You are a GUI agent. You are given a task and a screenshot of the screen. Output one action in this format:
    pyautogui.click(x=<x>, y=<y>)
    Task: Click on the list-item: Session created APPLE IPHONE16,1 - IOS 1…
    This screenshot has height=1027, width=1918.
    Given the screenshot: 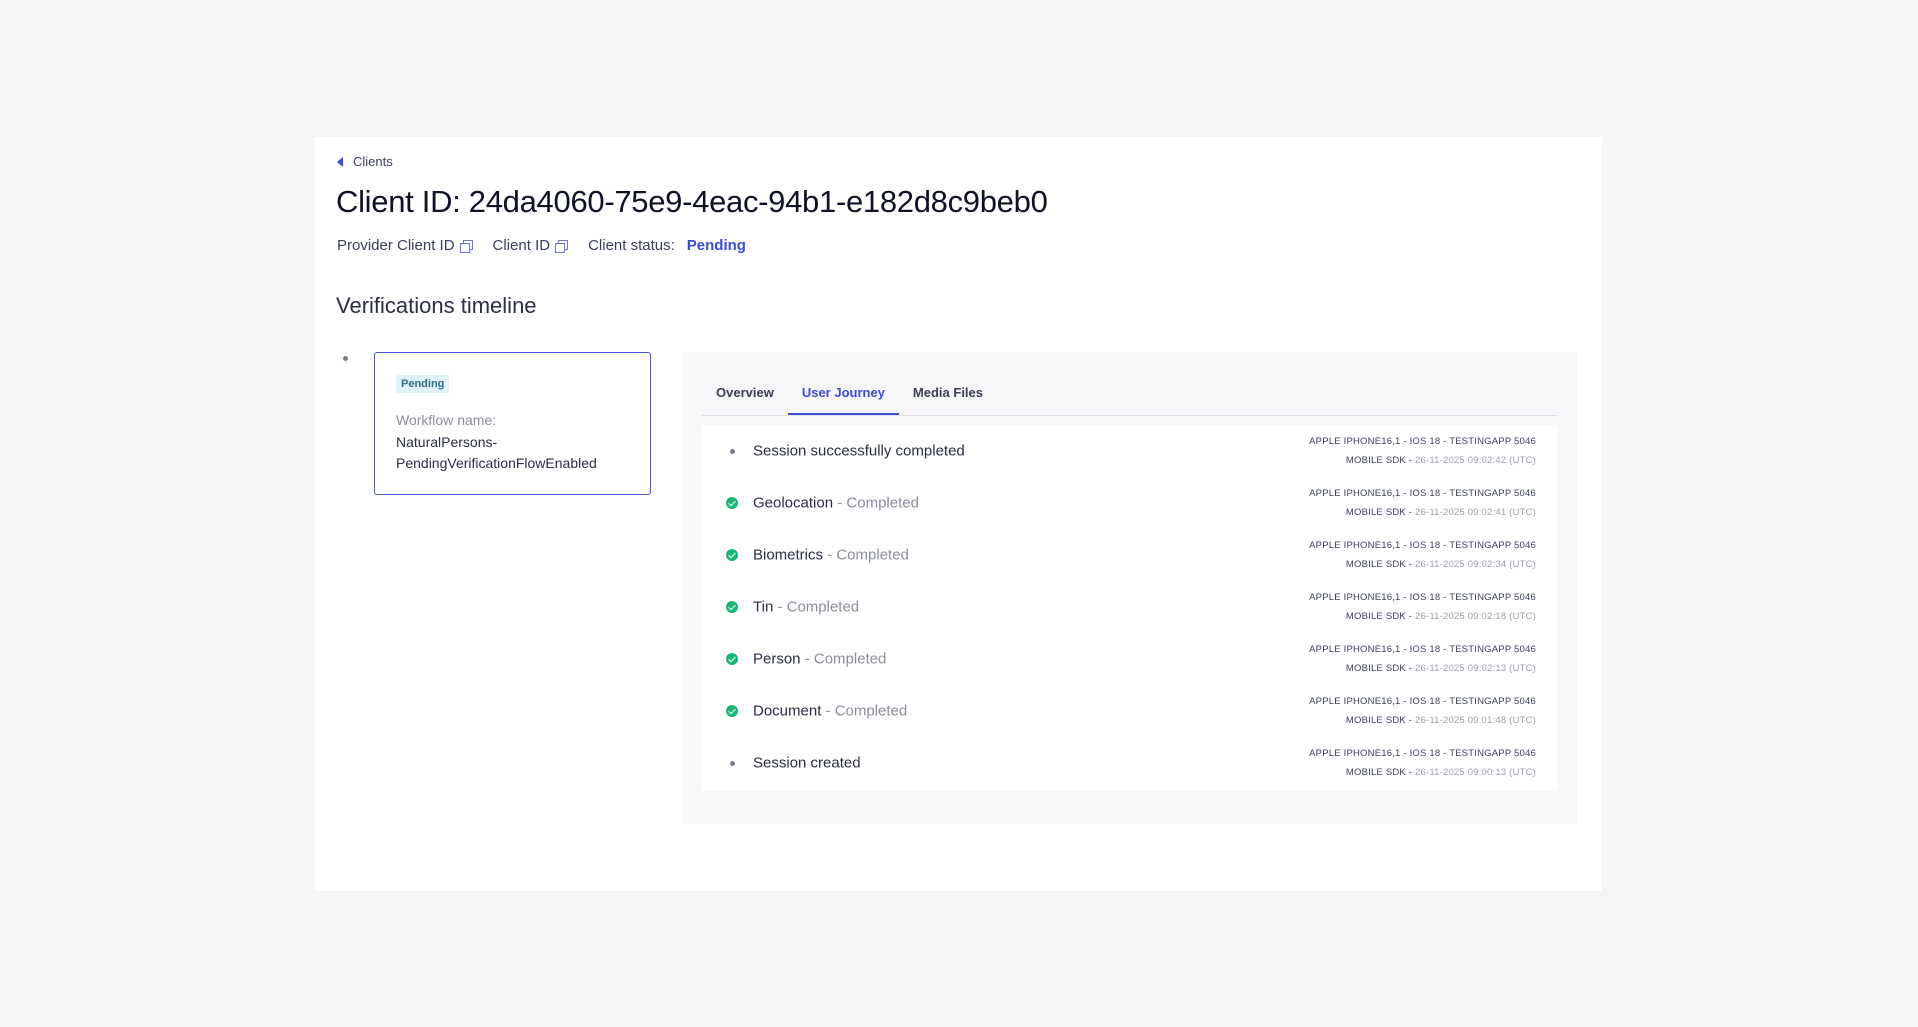 What is the action you would take?
    pyautogui.click(x=1129, y=763)
    